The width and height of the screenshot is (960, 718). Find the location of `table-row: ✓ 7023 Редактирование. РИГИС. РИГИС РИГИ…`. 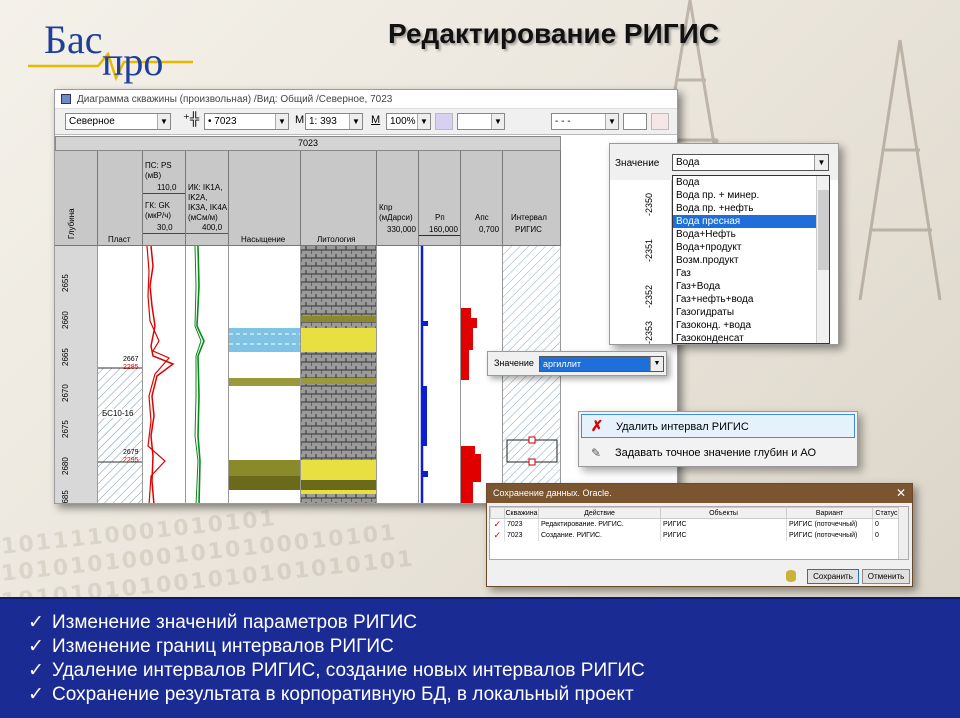

table-row: ✓ 7023 Редактирование. РИГИС. РИГИС РИГИ… is located at coordinates (695, 524).